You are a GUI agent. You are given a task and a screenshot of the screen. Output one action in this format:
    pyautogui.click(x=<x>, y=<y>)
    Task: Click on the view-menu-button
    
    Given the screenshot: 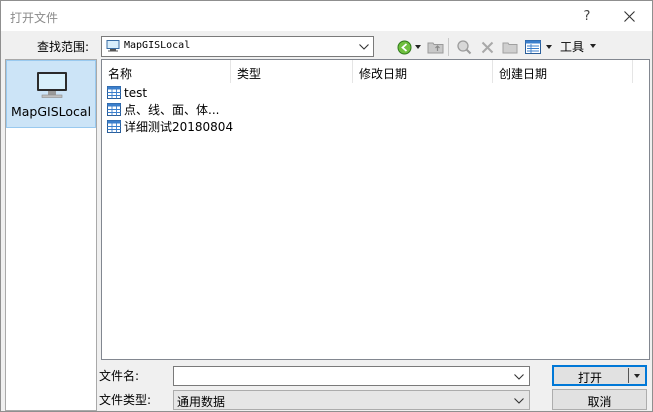 What is the action you would take?
    pyautogui.click(x=533, y=47)
    